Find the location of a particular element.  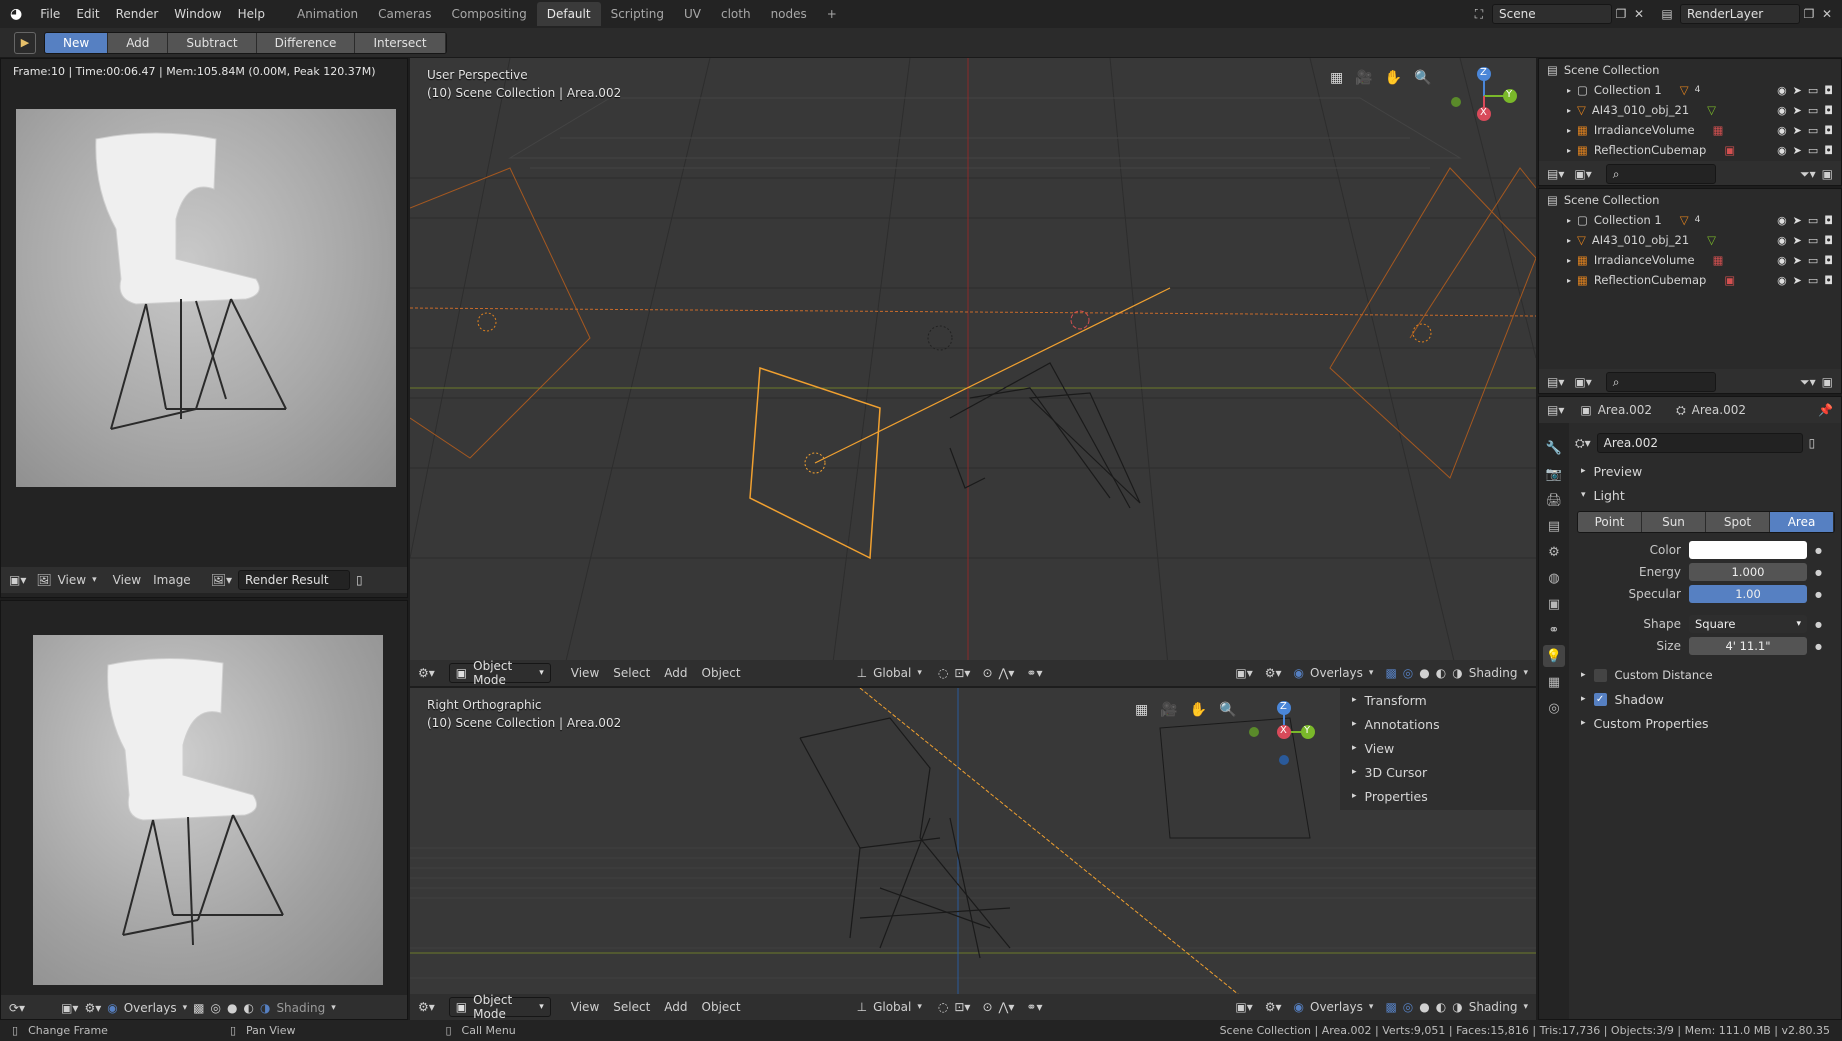

zoom-icon-2: 🔍 is located at coordinates (1227, 710).